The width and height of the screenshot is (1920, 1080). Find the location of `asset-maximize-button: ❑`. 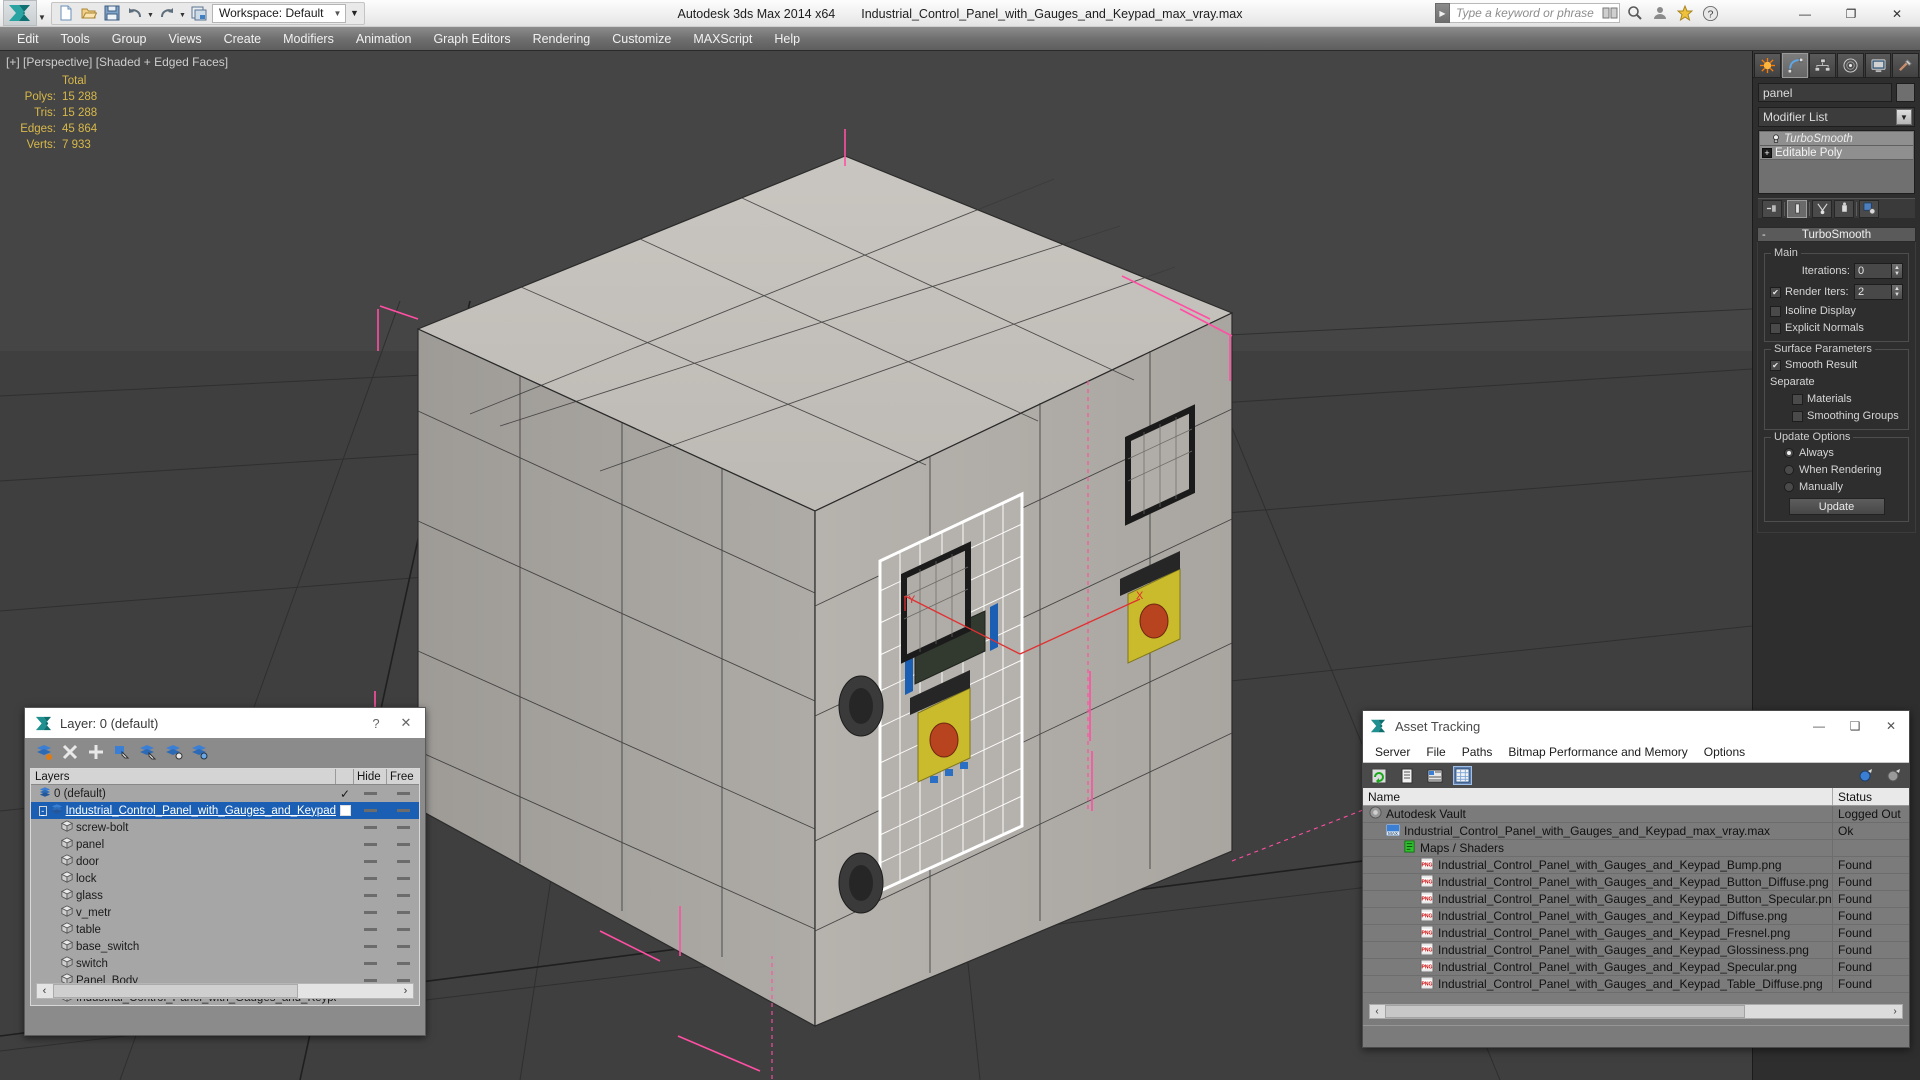

asset-maximize-button: ❑ is located at coordinates (1855, 726).